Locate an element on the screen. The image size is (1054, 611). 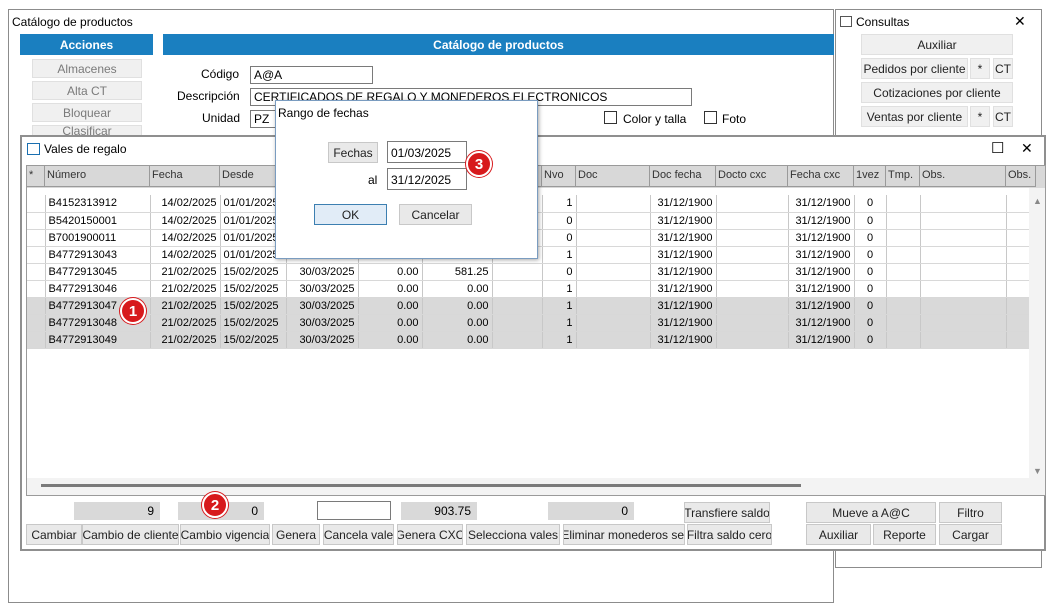
horizontal-scroll-thumb is located at coordinates (421, 485).